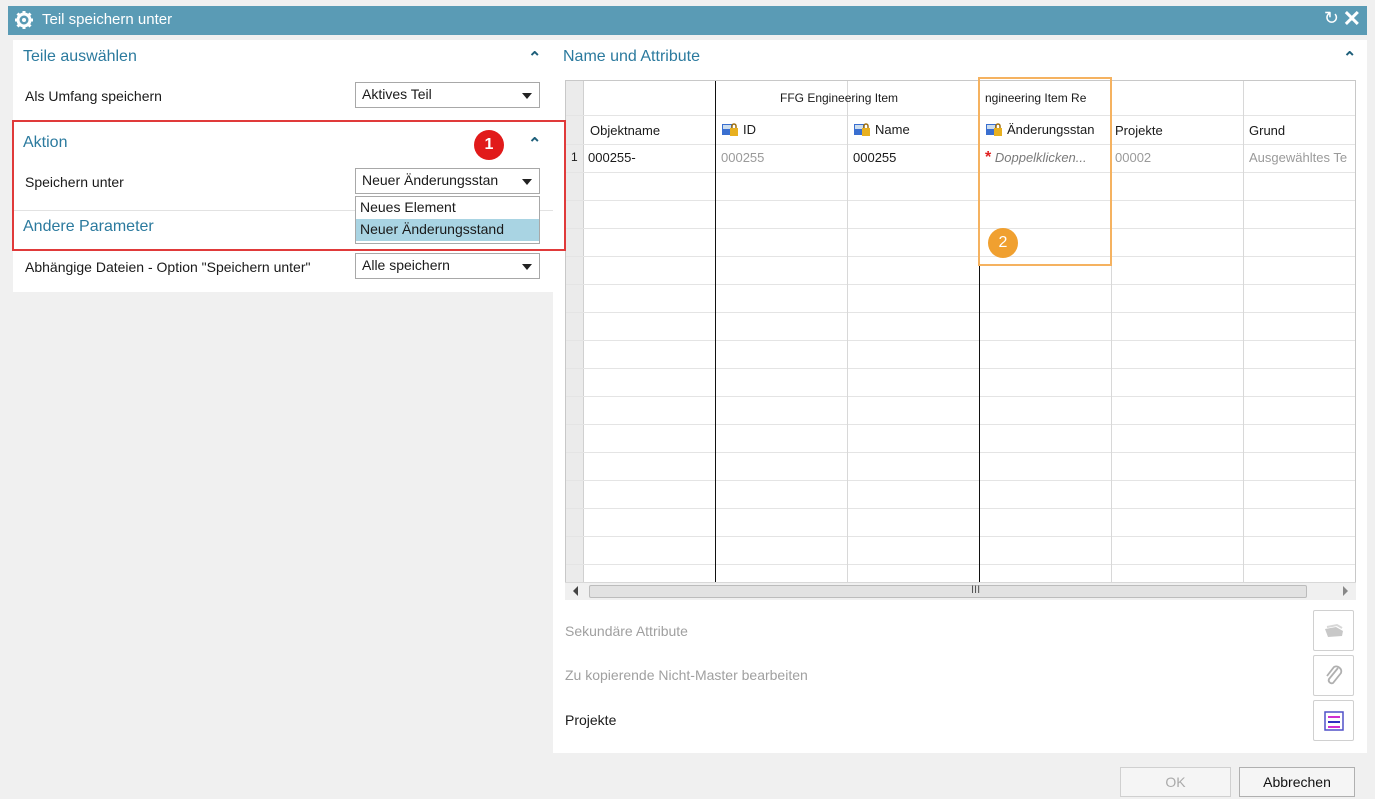 The height and width of the screenshot is (799, 1375). I want to click on column-header-objektname: Objektname, so click(625, 130).